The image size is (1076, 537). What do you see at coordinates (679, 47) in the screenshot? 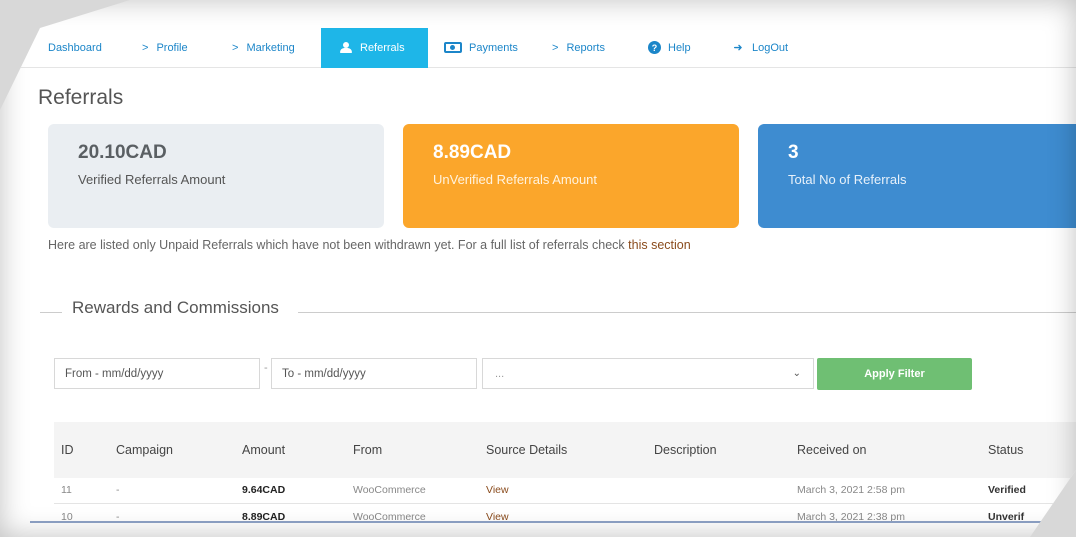
I see `nav-help-label: Help` at bounding box center [679, 47].